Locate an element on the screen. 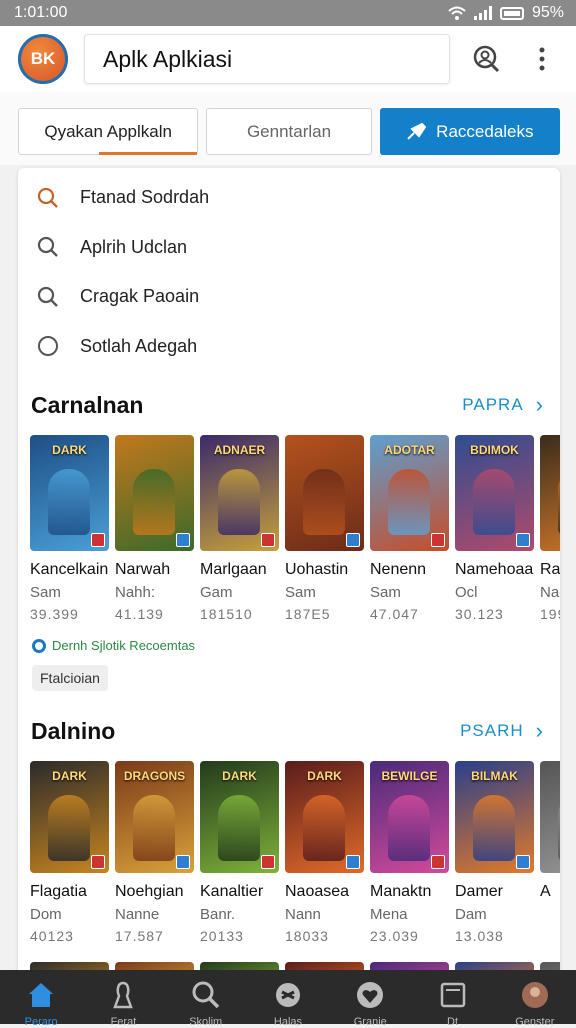 The image size is (576, 1028). app-card: DARK Kancelkain Sam 39.399 is located at coordinates (69, 528).